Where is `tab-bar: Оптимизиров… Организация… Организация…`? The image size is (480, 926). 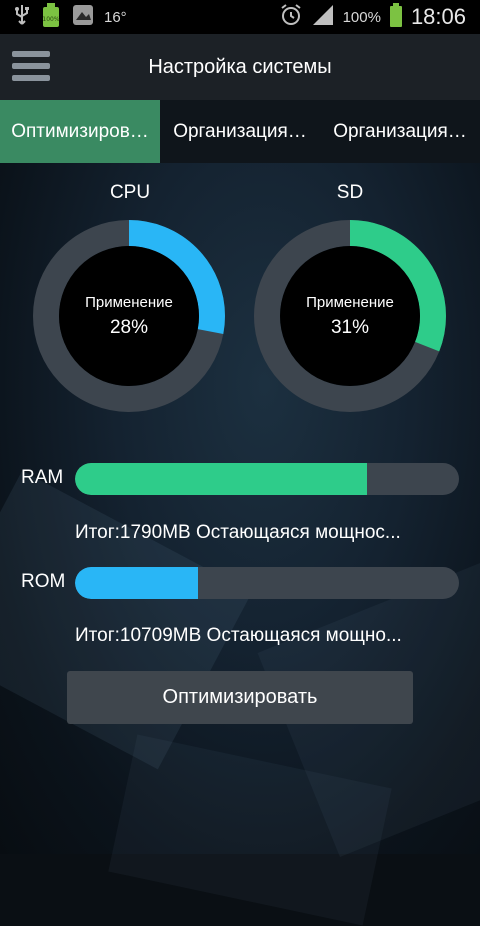 tab-bar: Оптимизиров… Организация… Организация… is located at coordinates (240, 131).